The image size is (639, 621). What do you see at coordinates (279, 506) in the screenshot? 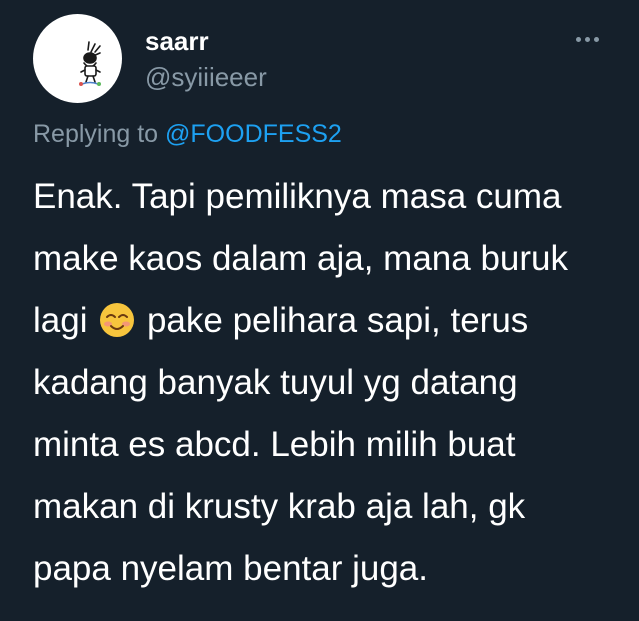
I see `tweet-line-6: makan di krusty krab aja lah, gk` at bounding box center [279, 506].